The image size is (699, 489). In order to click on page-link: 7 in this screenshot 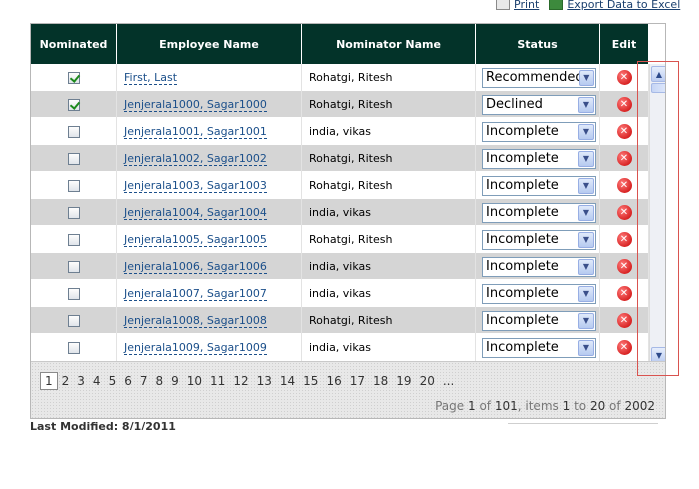, I will do `click(144, 381)`.